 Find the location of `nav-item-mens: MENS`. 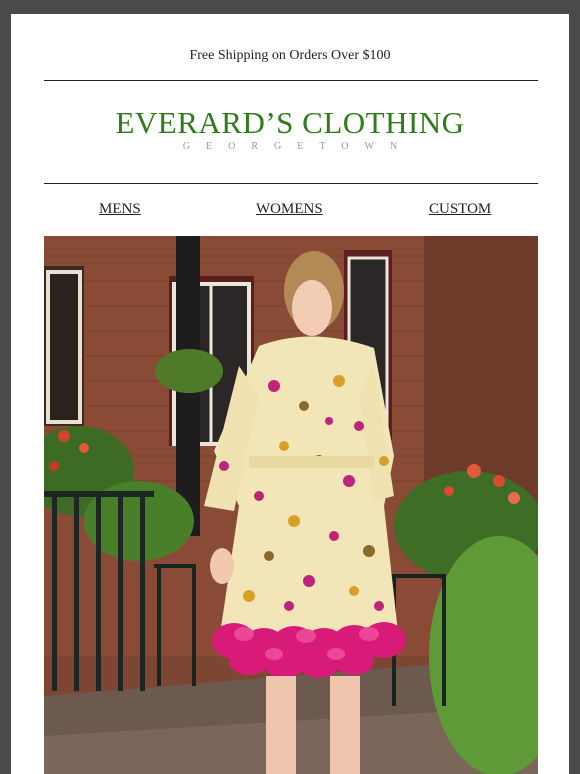

nav-item-mens: MENS is located at coordinates (120, 209).